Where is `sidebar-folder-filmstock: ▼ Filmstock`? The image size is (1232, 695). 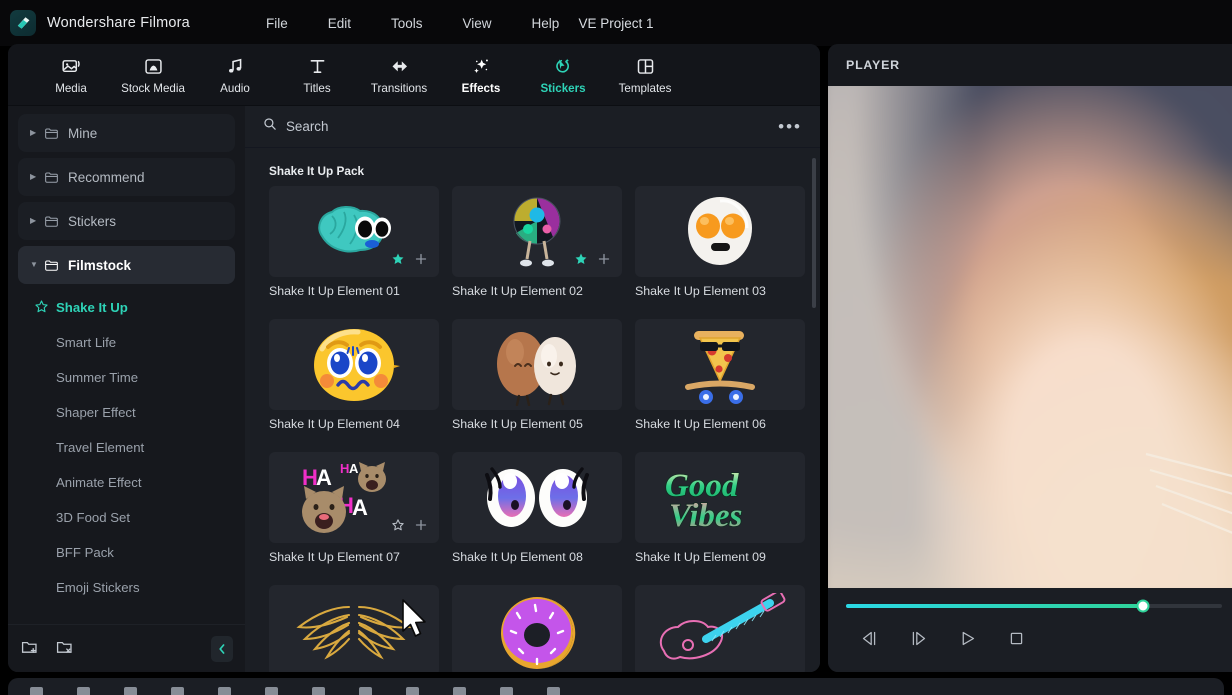 sidebar-folder-filmstock: ▼ Filmstock is located at coordinates (126, 265).